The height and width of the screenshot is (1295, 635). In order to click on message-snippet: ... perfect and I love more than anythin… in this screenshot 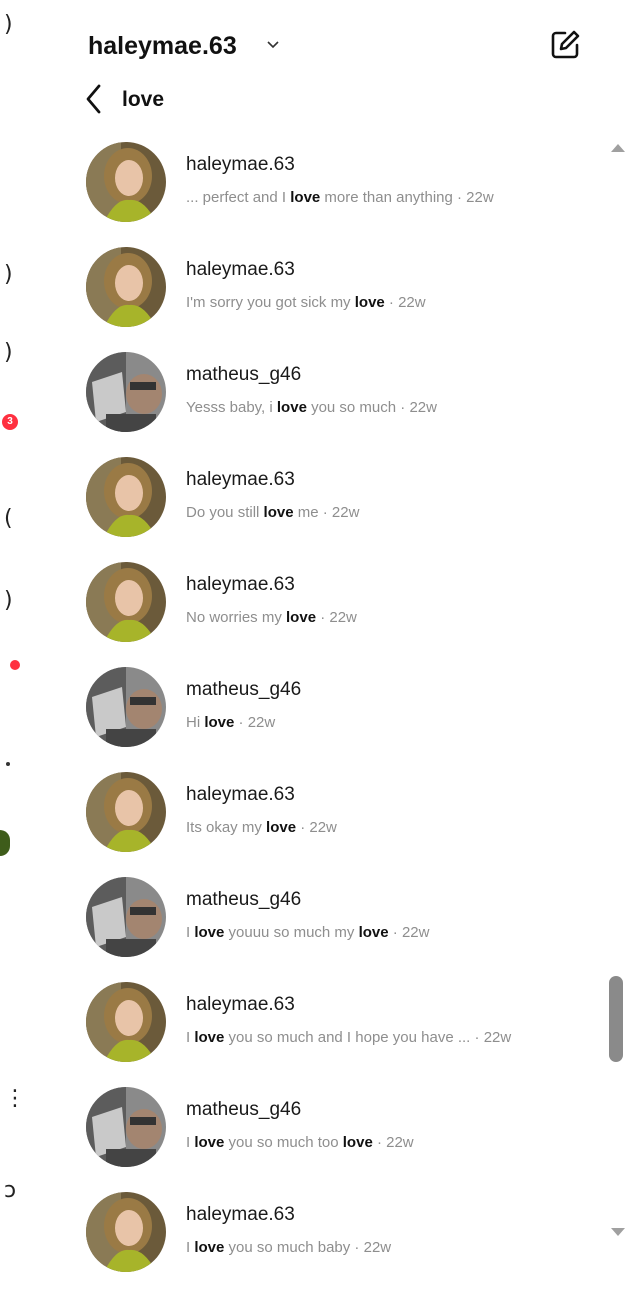, I will do `click(340, 197)`.